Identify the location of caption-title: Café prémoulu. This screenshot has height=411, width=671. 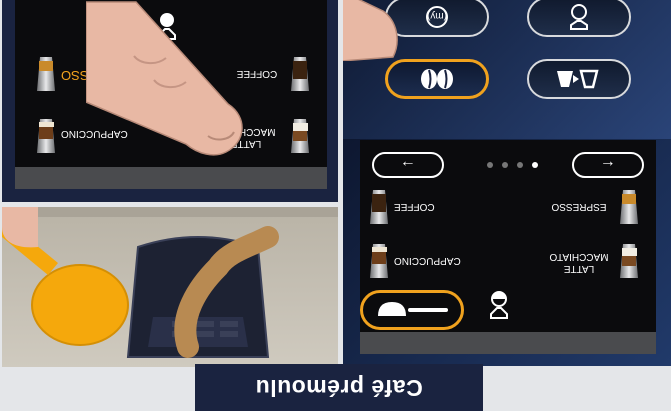
(339, 388).